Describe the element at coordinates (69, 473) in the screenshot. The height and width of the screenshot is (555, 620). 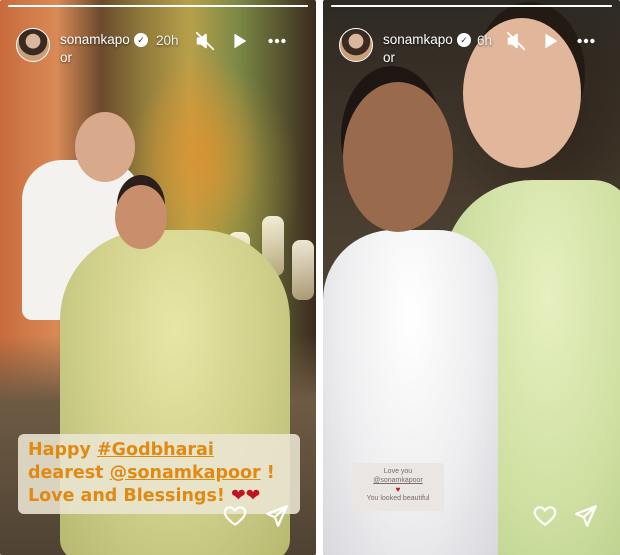
I see `caption-text: dearest` at that location.